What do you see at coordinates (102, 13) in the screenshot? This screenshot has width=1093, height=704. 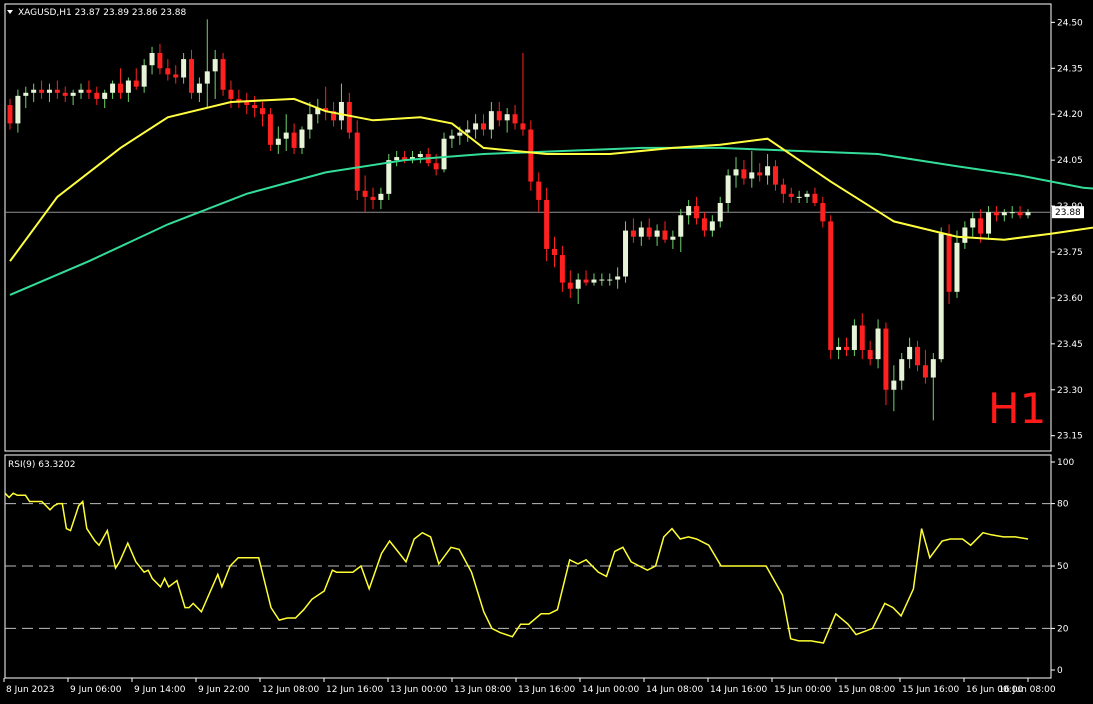 I see `symbol-header: XAGUSD,H1 23.87 23.89 23.86 23.88` at bounding box center [102, 13].